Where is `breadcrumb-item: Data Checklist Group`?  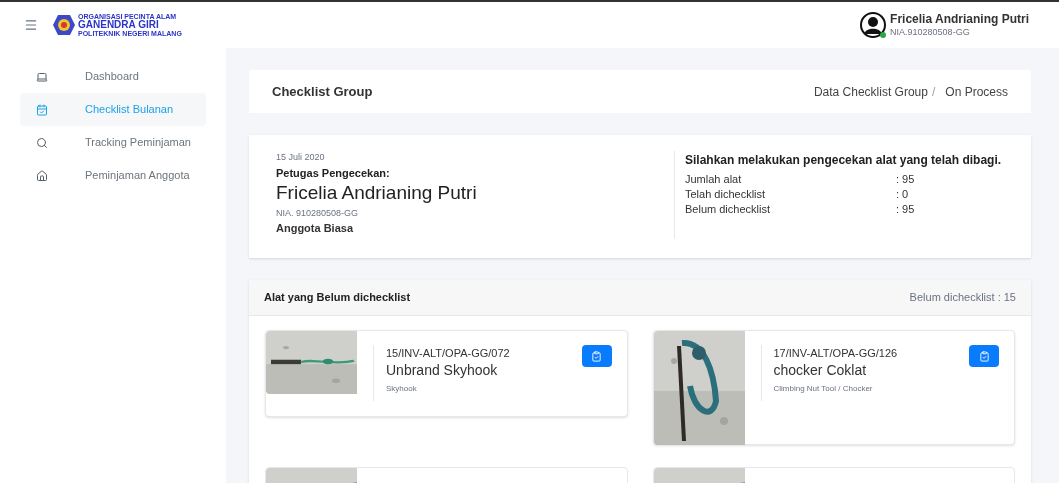
breadcrumb-item: Data Checklist Group is located at coordinates (870, 91).